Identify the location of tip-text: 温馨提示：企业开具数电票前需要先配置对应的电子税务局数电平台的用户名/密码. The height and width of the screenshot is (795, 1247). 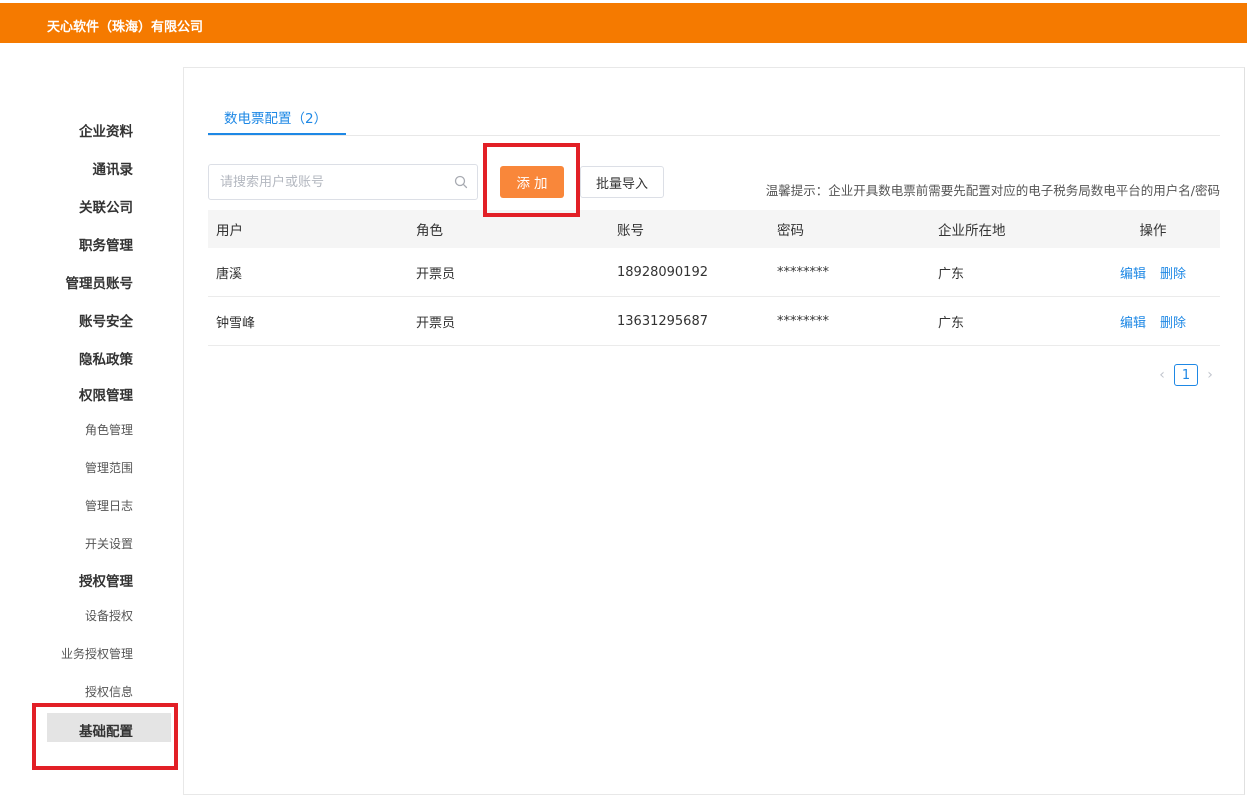
(992, 190).